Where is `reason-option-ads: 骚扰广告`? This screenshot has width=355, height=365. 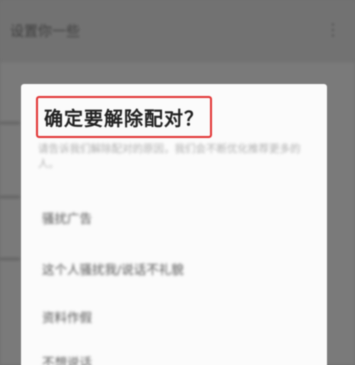 reason-option-ads: 骚扰广告 is located at coordinates (67, 217).